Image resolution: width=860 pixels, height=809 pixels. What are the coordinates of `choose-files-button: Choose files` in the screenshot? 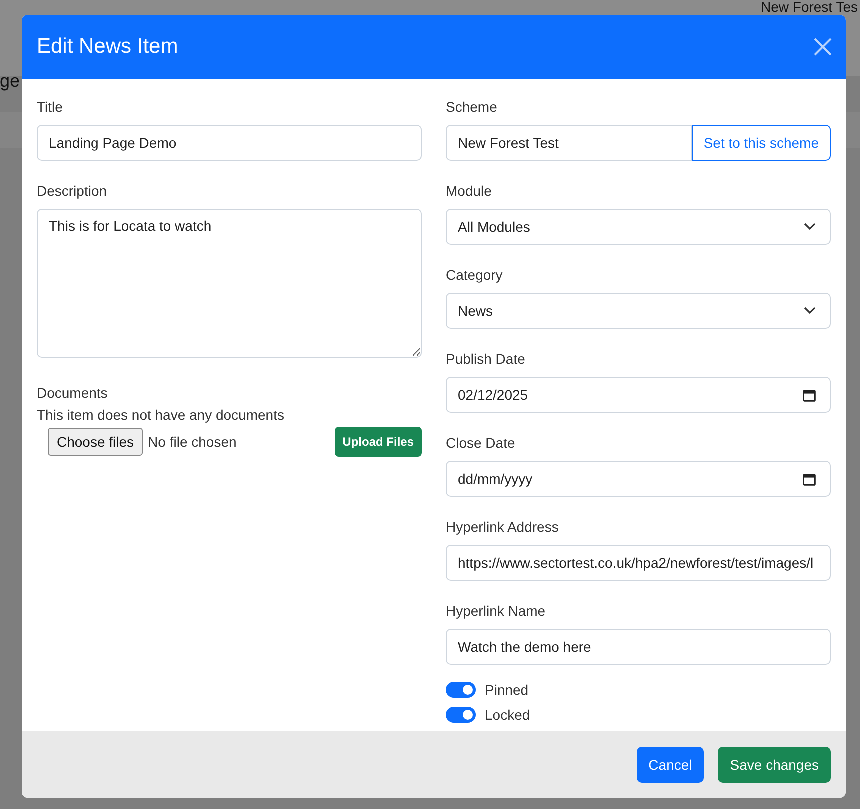 It's located at (96, 442).